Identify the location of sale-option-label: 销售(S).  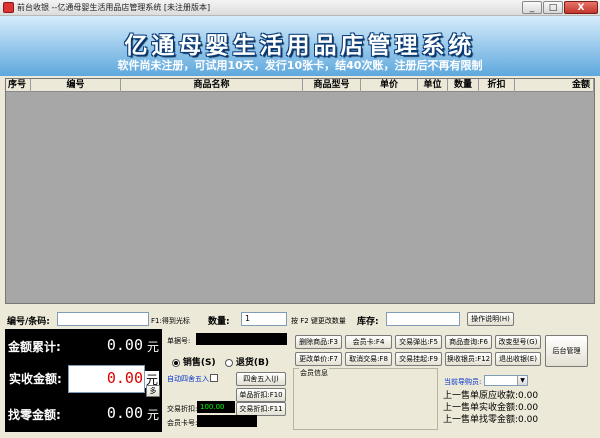
(199, 363).